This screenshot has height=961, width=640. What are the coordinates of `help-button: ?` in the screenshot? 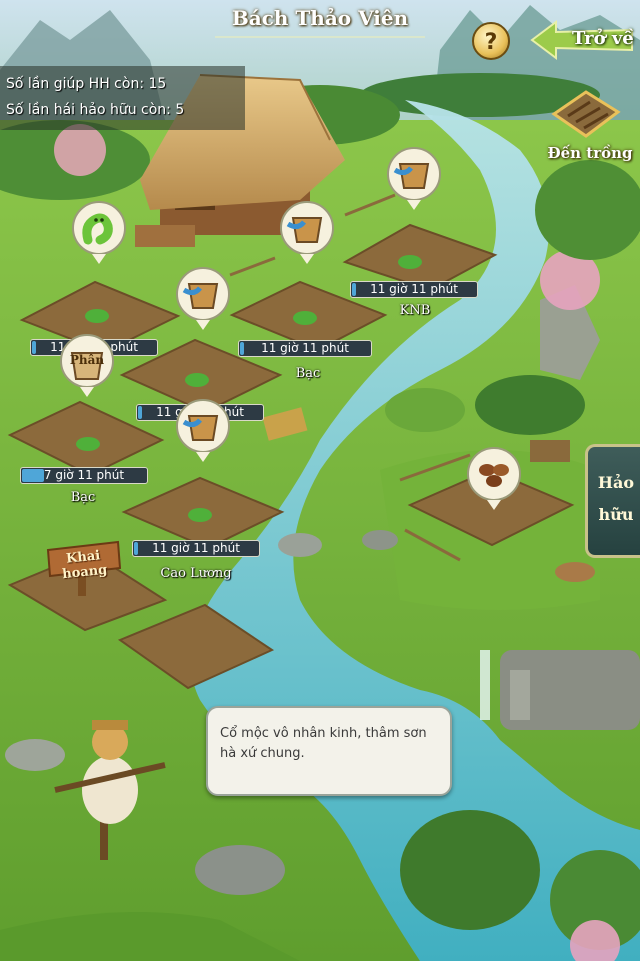 It's located at (491, 41).